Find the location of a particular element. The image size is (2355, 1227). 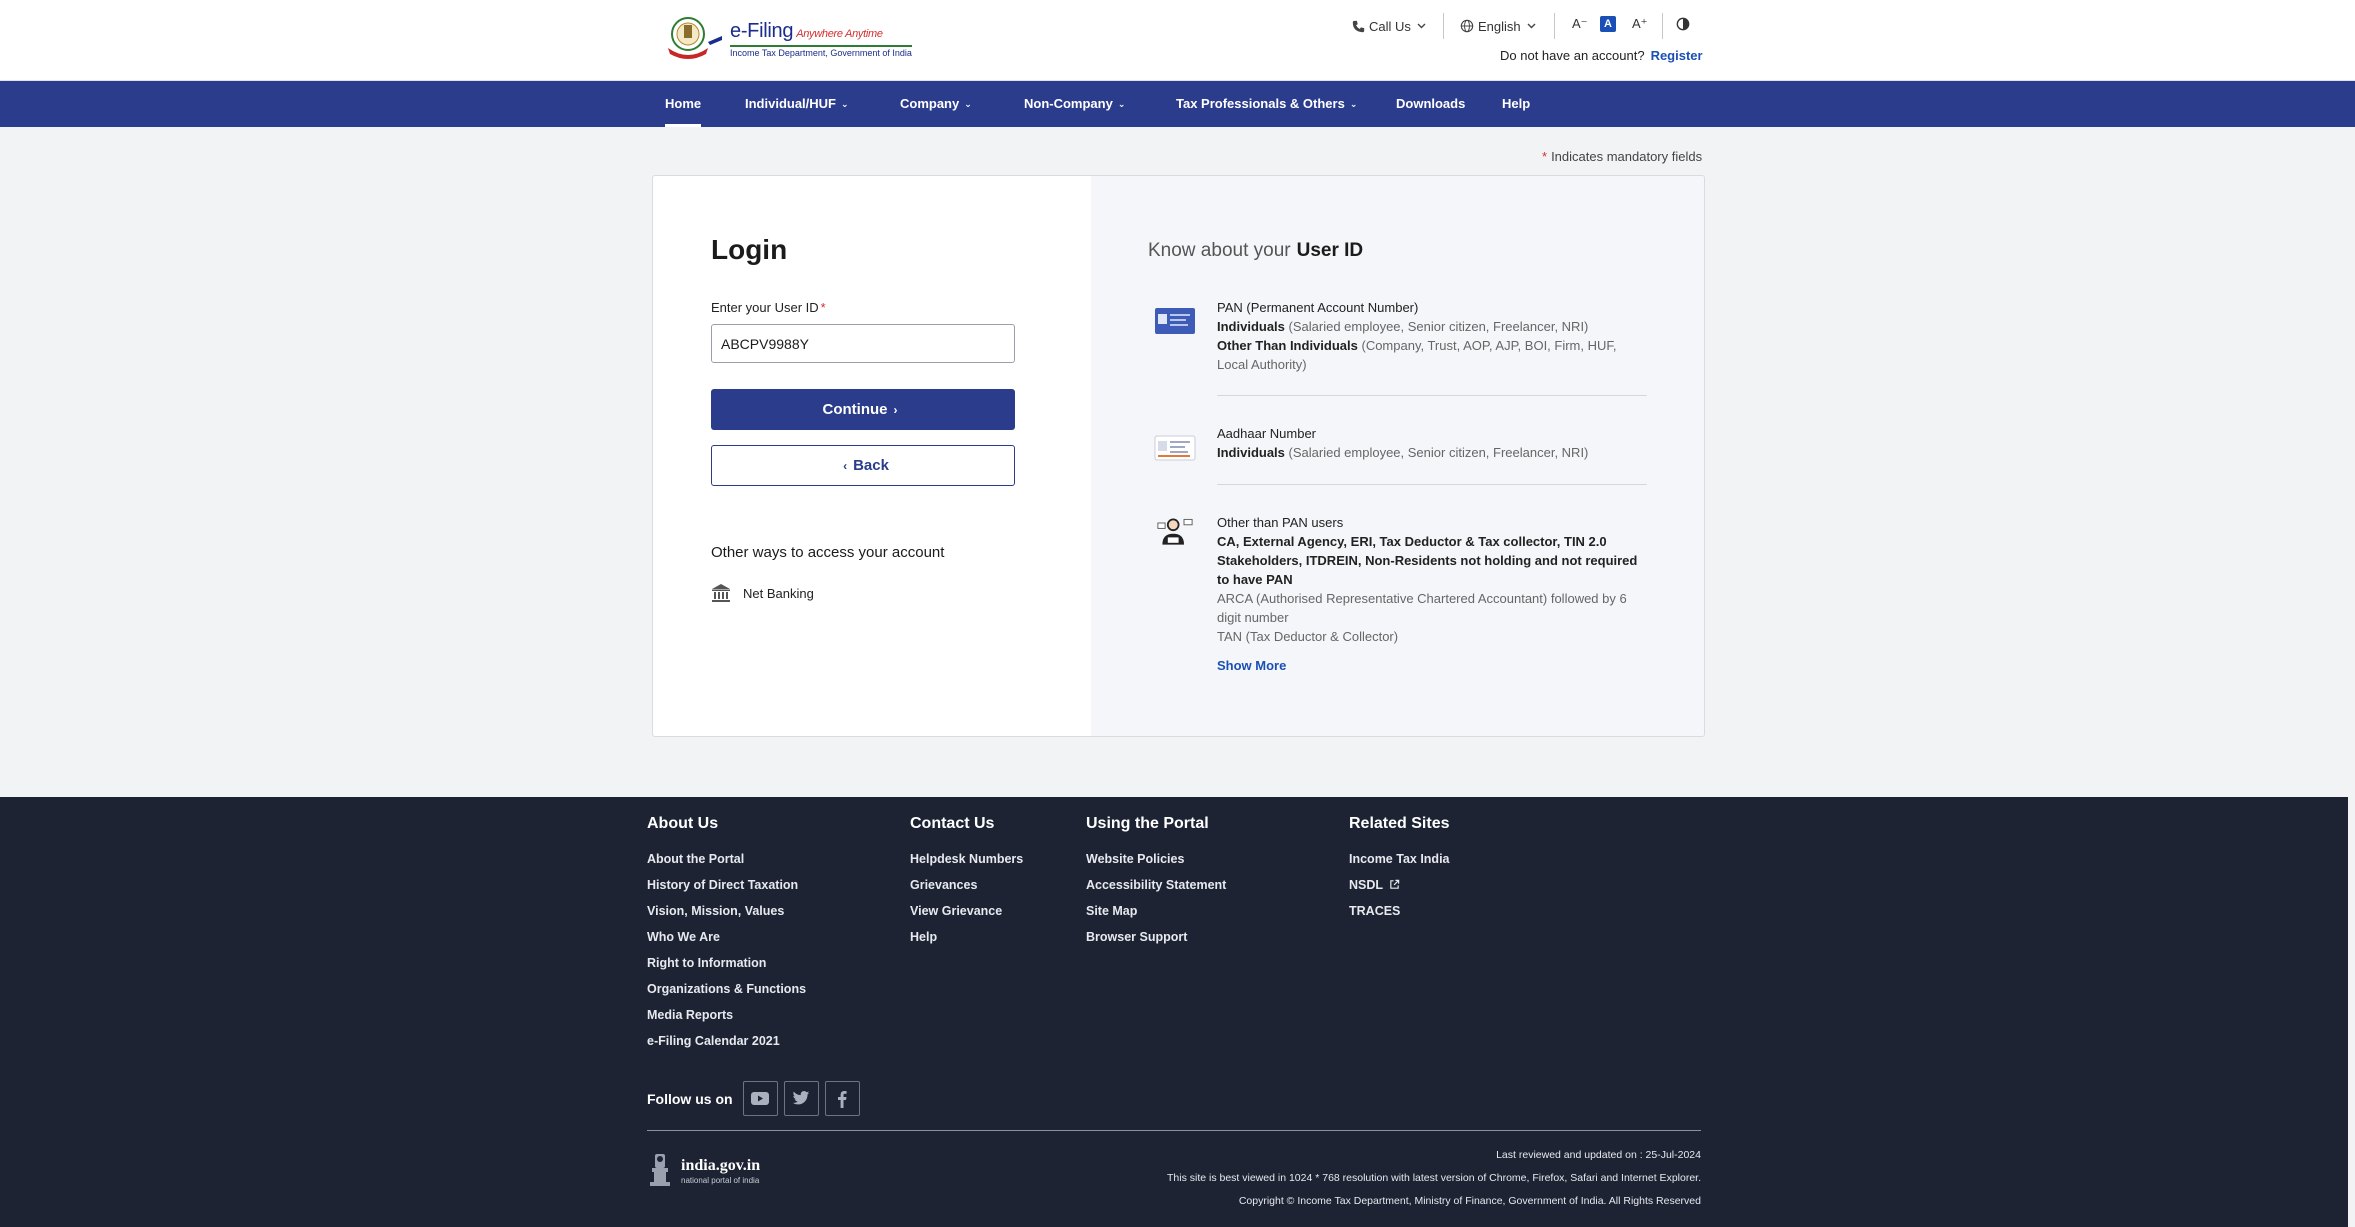

footer-link: TRACES is located at coordinates (1399, 915).